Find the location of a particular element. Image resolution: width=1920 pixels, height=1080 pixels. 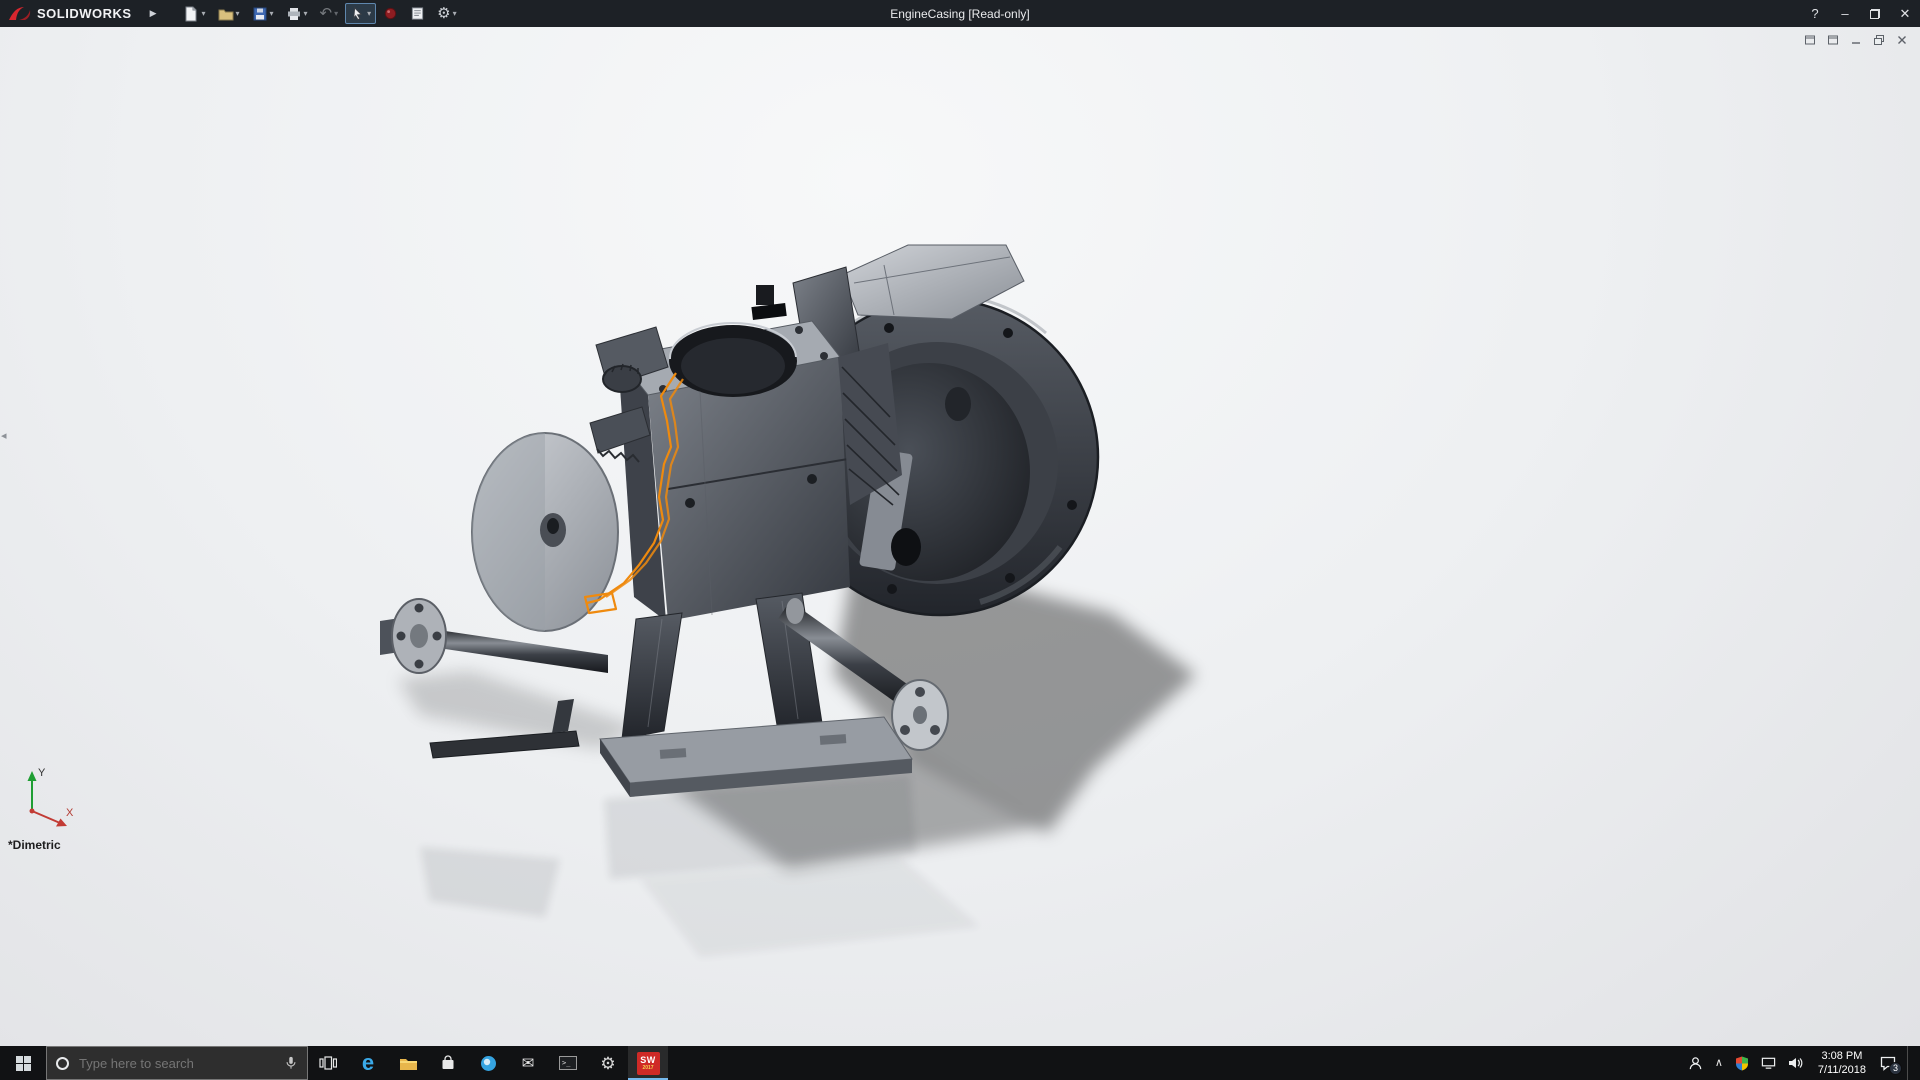

minimize-button: – is located at coordinates (1845, 13).